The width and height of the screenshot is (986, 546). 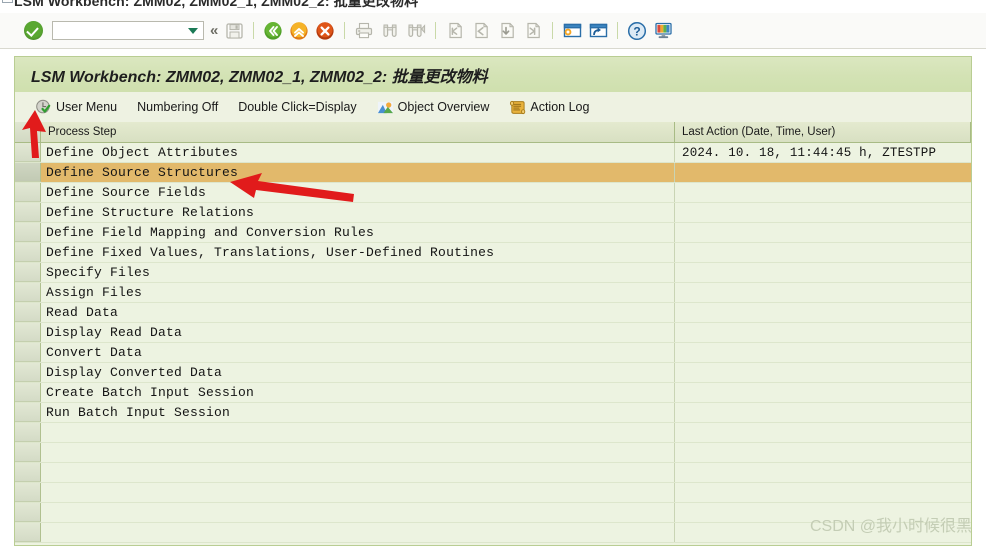 What do you see at coordinates (297, 107) in the screenshot?
I see `menu-item-double-click-display: Double Click=Display` at bounding box center [297, 107].